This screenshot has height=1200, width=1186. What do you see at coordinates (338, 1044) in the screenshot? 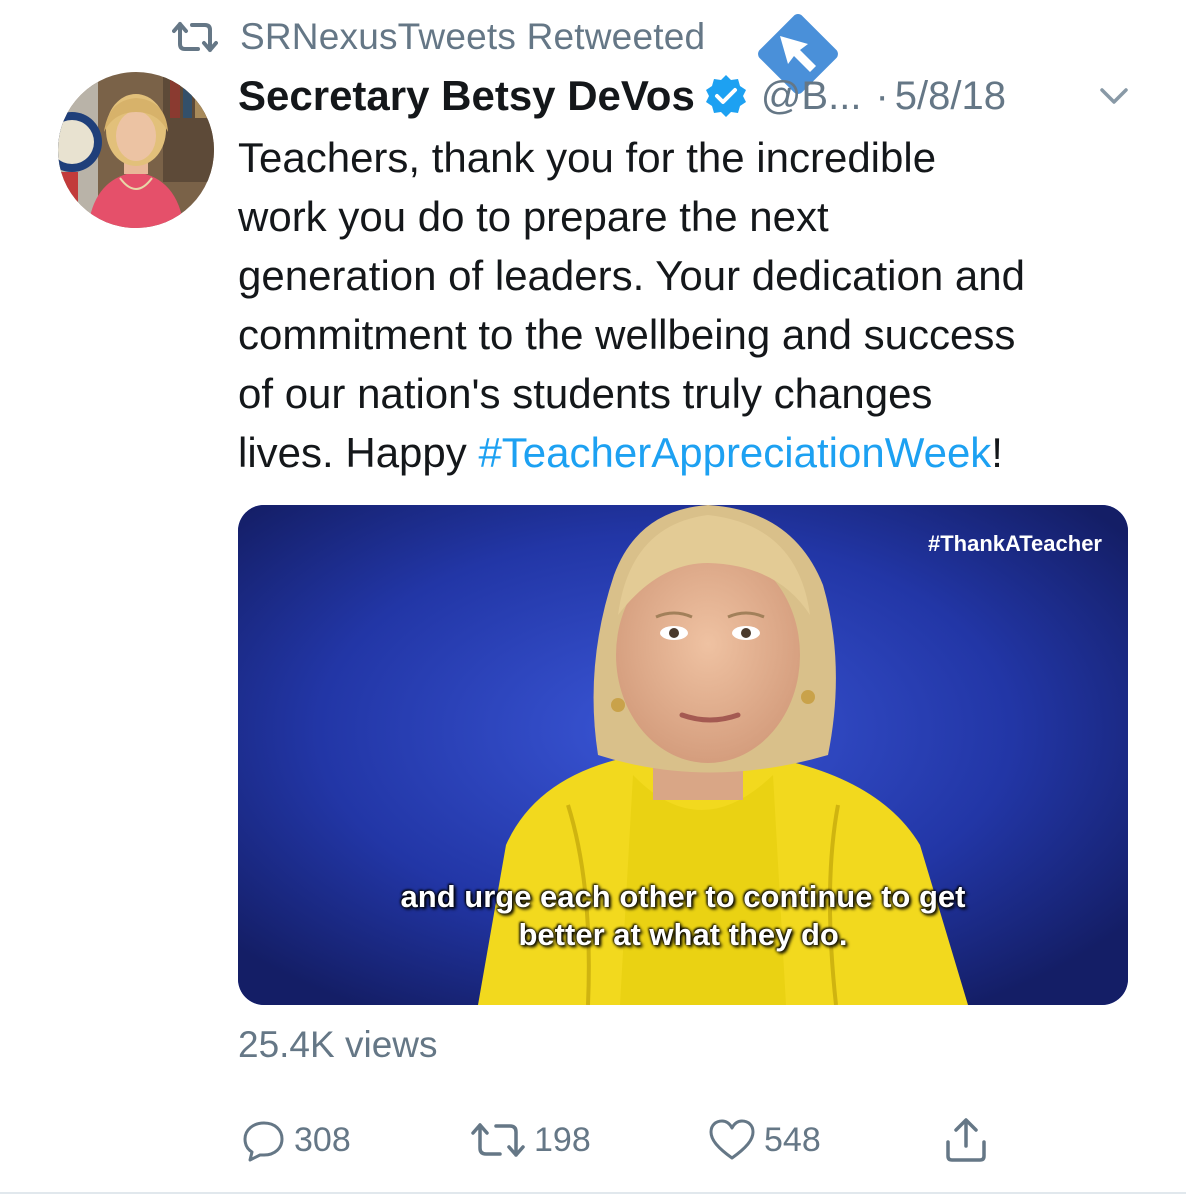
I see `view-count: 25.4K views` at bounding box center [338, 1044].